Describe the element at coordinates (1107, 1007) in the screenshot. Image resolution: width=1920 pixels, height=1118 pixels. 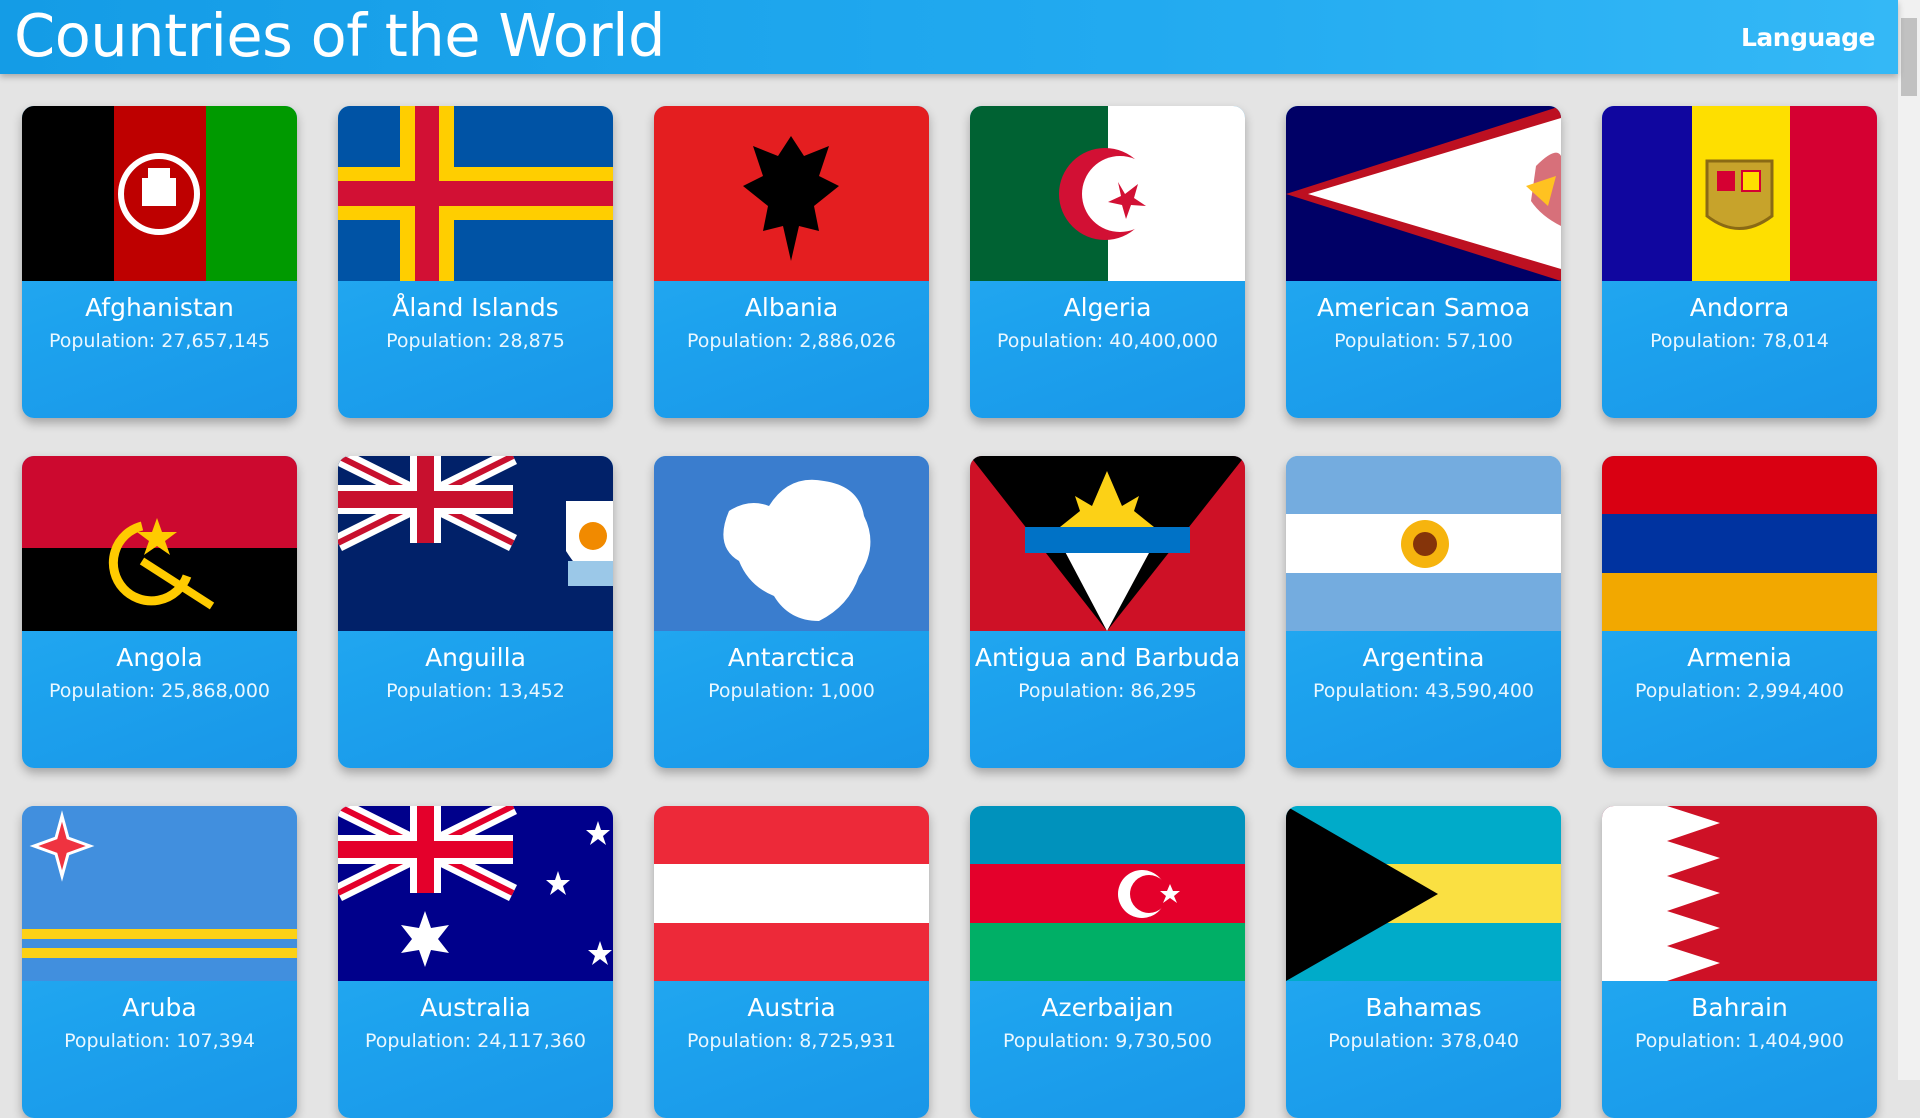
I see `country-name: Azerbaijan` at that location.